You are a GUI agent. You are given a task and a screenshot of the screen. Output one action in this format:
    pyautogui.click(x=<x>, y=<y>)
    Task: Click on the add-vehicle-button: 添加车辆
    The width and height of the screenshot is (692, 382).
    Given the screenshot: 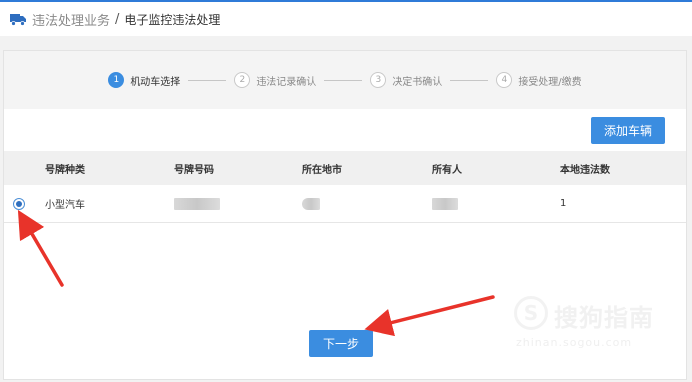 What is the action you would take?
    pyautogui.click(x=628, y=130)
    